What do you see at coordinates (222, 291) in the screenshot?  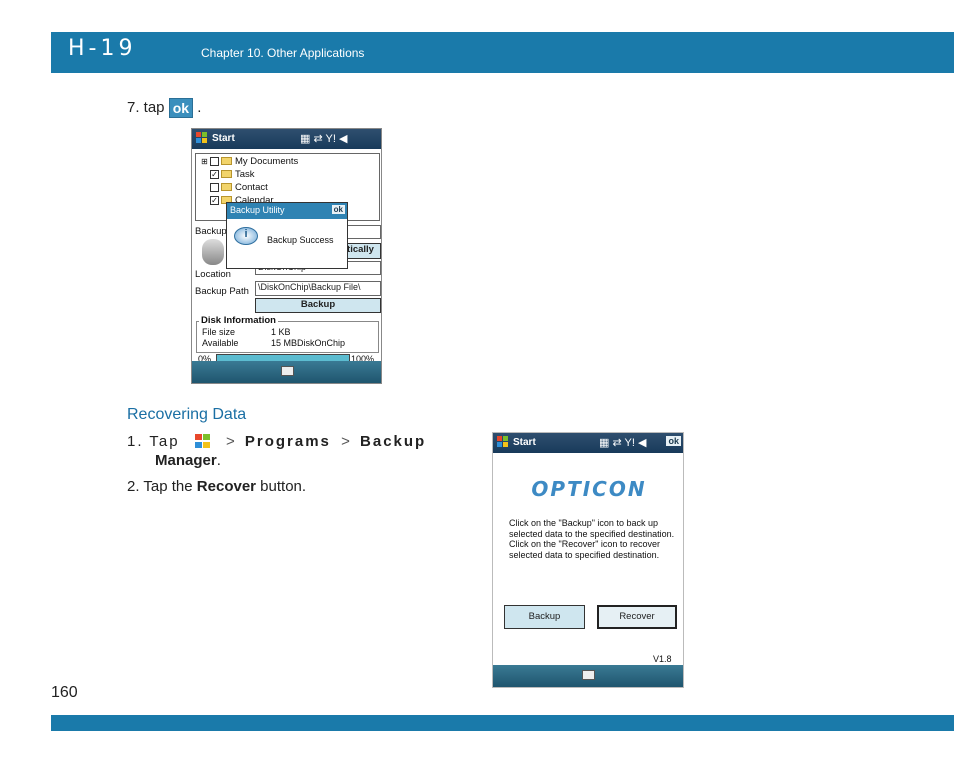 I see `backup-path-label: Backup Path` at bounding box center [222, 291].